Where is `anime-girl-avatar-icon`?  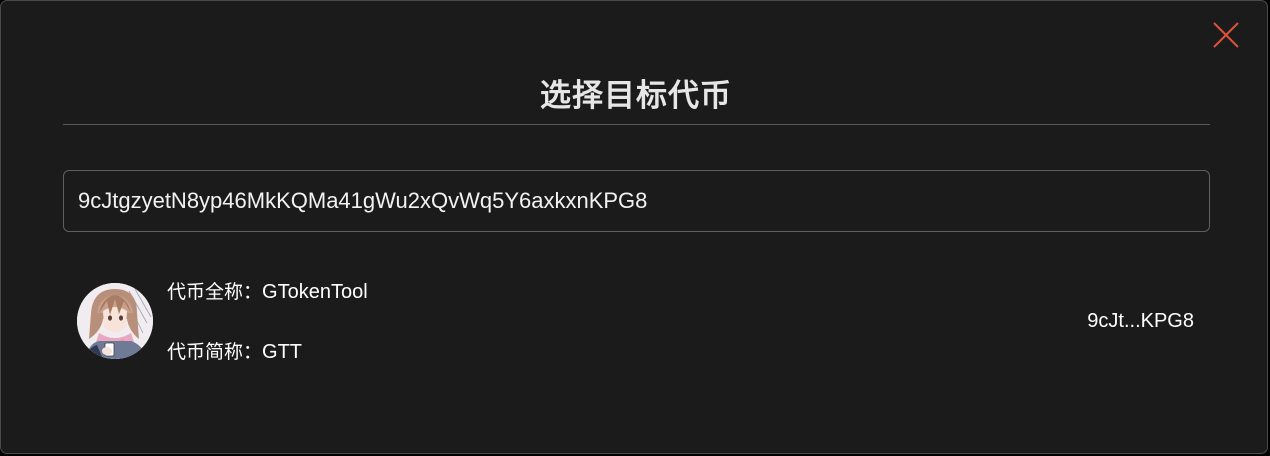 anime-girl-avatar-icon is located at coordinates (115, 321).